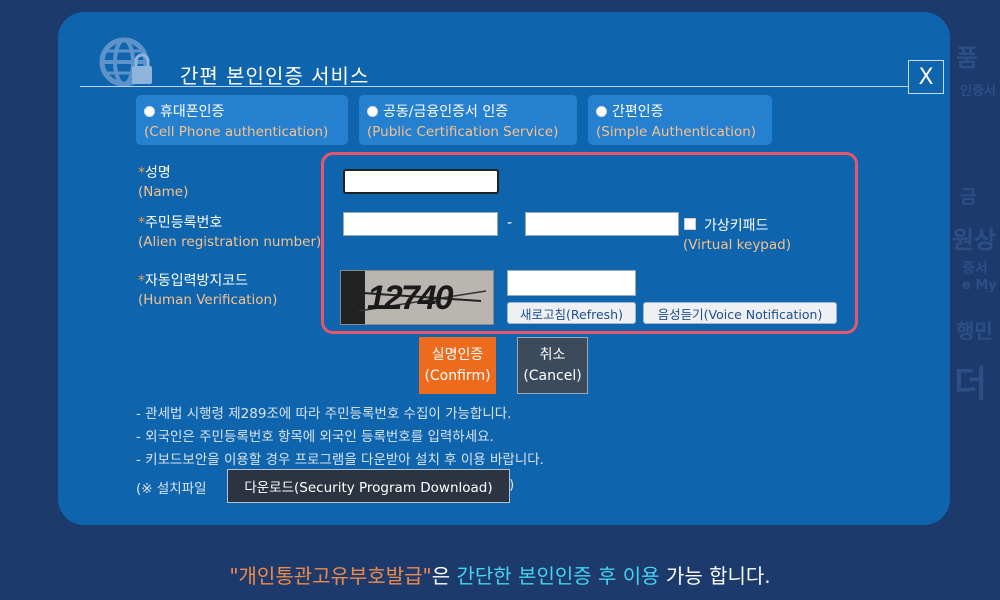 The width and height of the screenshot is (1000, 600). I want to click on tab-cell-phone: 휴대폰인증 (Cell Phone authentication), so click(242, 120).